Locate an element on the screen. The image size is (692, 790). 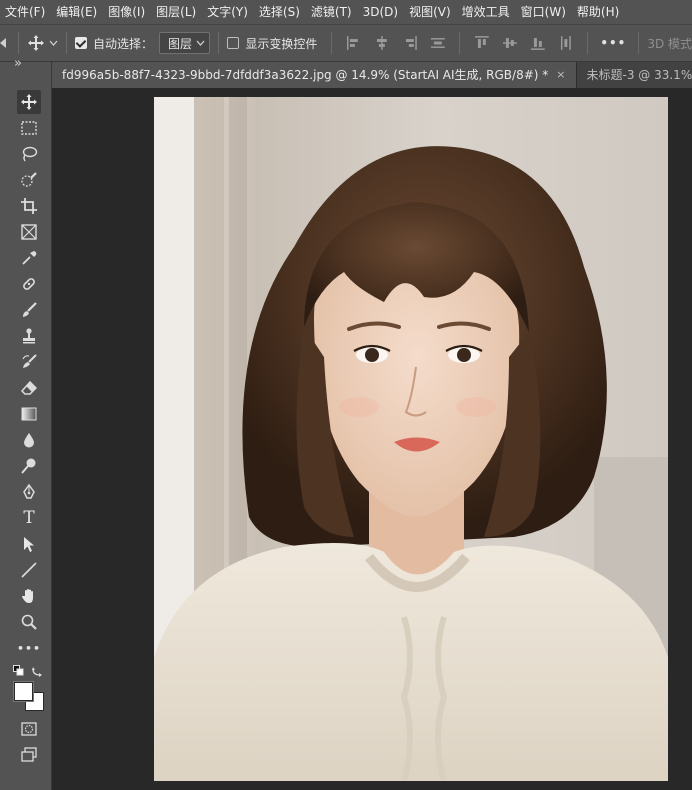
lasso-icon is located at coordinates (30, 154).